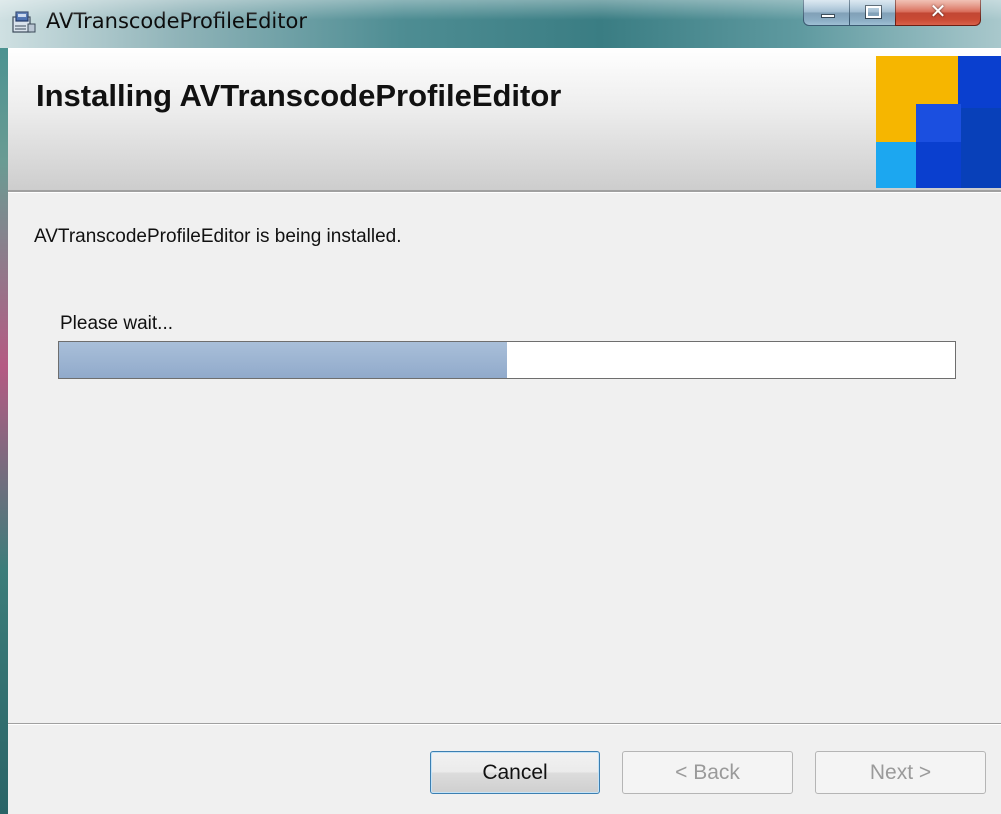 The height and width of the screenshot is (814, 1001). What do you see at coordinates (900, 772) in the screenshot?
I see `next-button: Next >` at bounding box center [900, 772].